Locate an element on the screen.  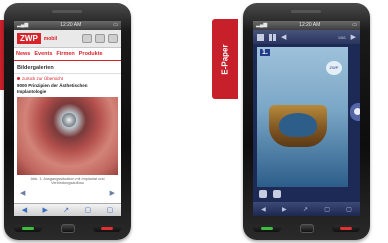
main-nav: News Events Firmen Produkte is located at coordinates (67, 54).